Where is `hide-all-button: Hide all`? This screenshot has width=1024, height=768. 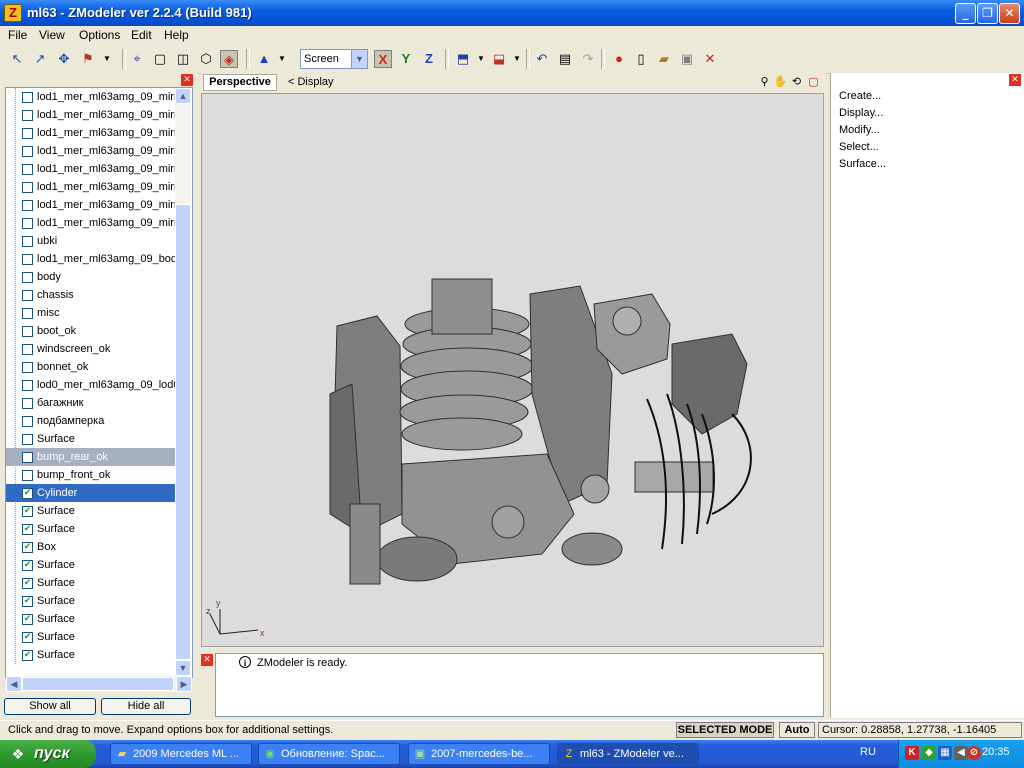
hide-all-button: Hide all is located at coordinates (146, 706).